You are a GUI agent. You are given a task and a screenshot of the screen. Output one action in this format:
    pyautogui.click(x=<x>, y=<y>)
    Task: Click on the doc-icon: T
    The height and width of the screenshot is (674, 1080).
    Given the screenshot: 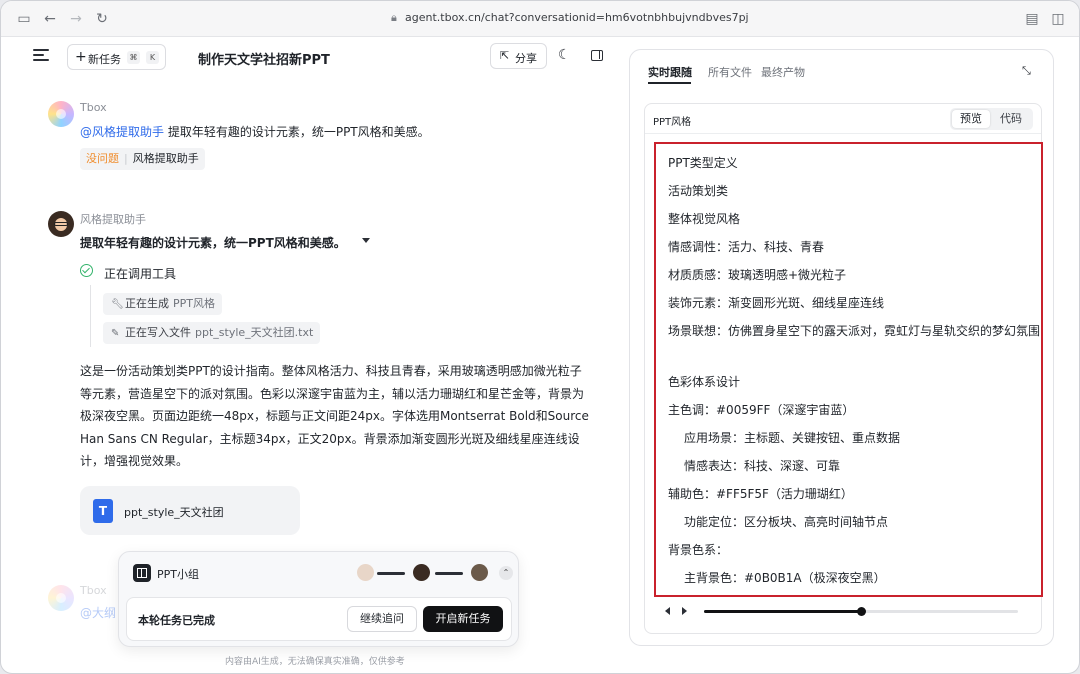 What is the action you would take?
    pyautogui.click(x=103, y=511)
    